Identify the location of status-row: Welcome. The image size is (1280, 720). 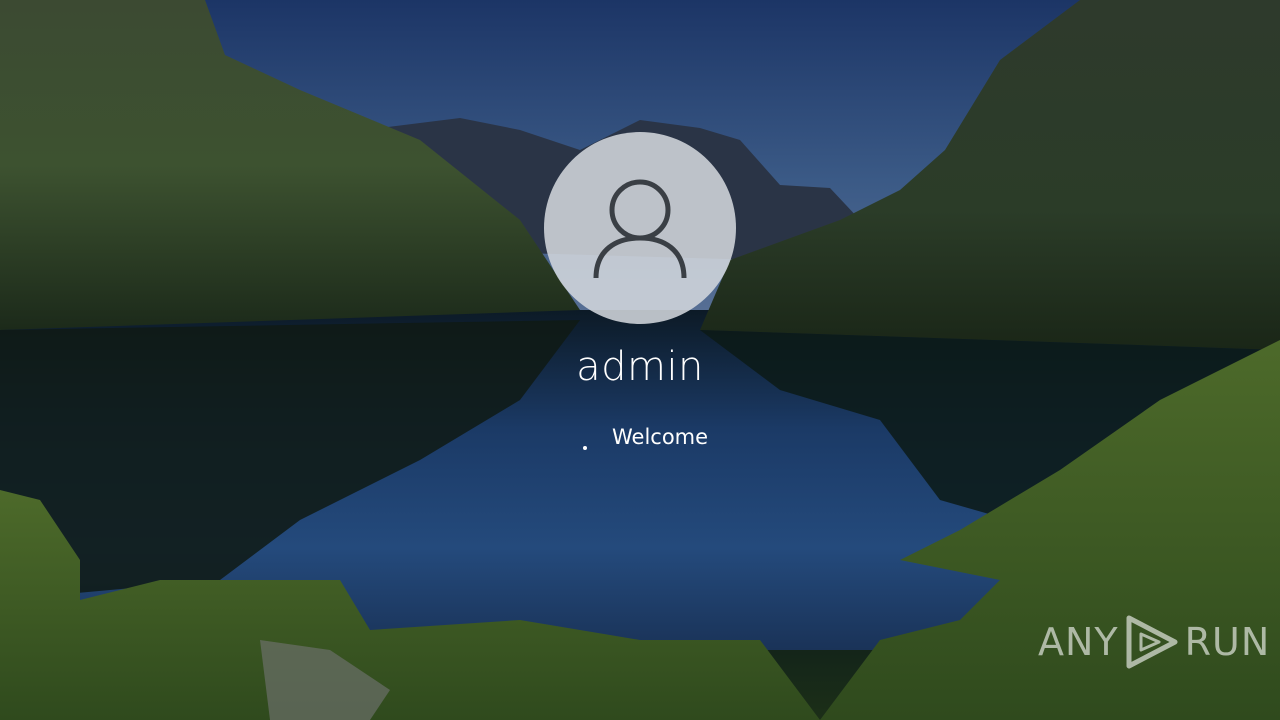
(643, 437).